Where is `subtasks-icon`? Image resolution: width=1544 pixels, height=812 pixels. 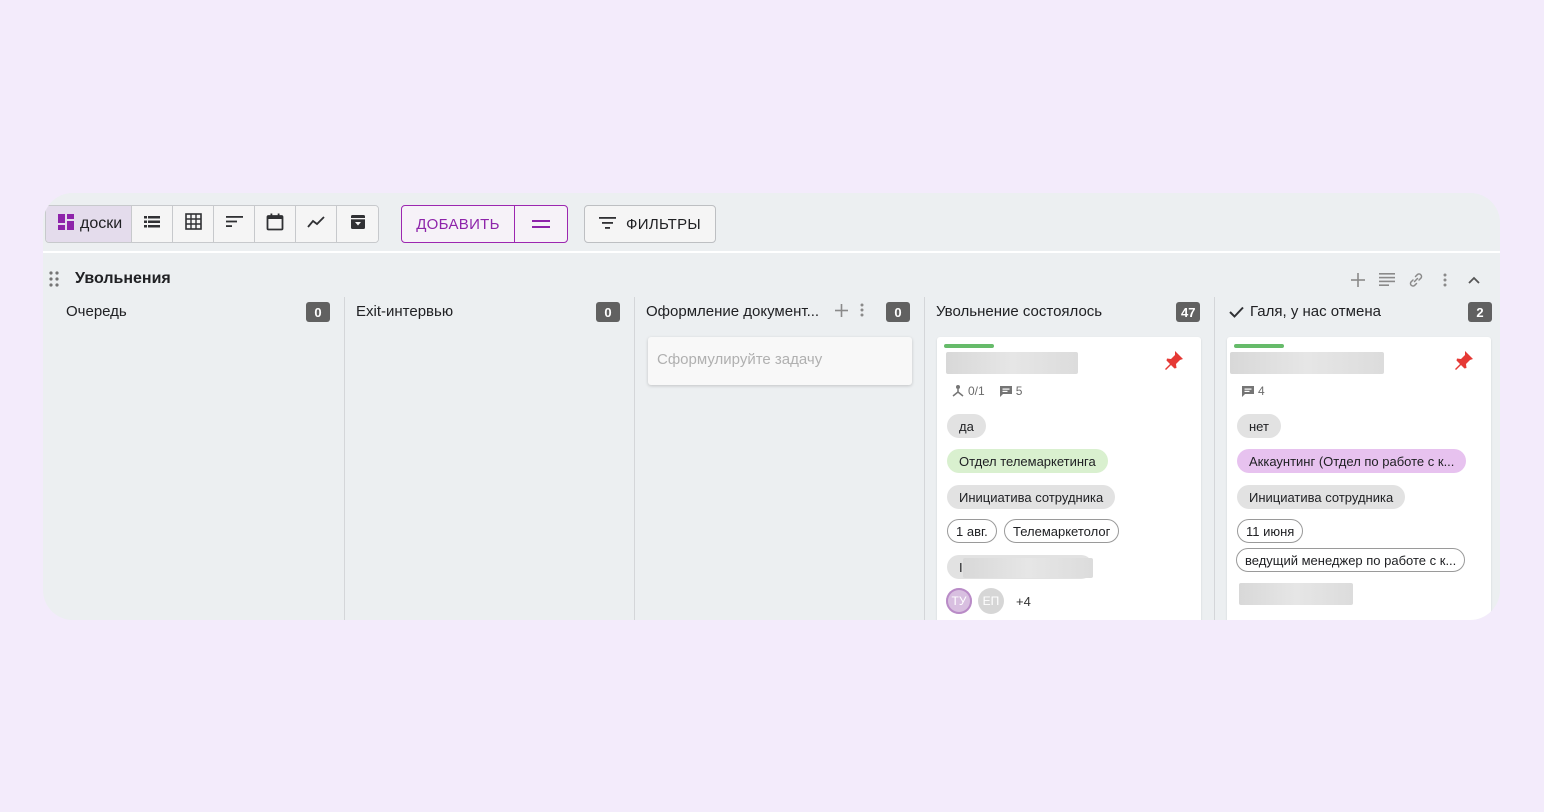 subtasks-icon is located at coordinates (958, 391).